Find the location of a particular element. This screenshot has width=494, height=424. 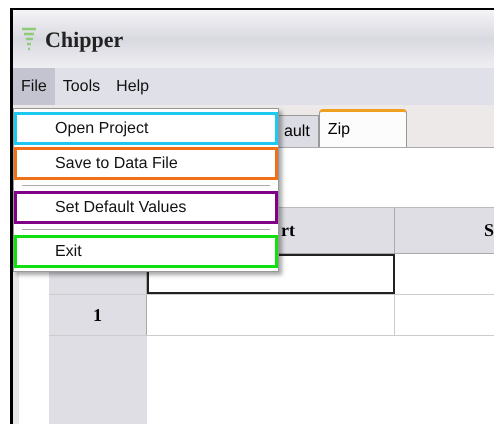

window-title: Chipper is located at coordinates (84, 40).